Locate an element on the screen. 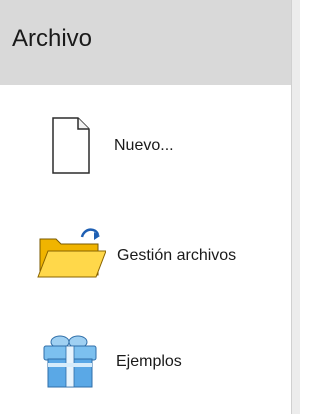 Image resolution: width=320 pixels, height=414 pixels. menu-item-examples-label: Ejemplos is located at coordinates (149, 361).